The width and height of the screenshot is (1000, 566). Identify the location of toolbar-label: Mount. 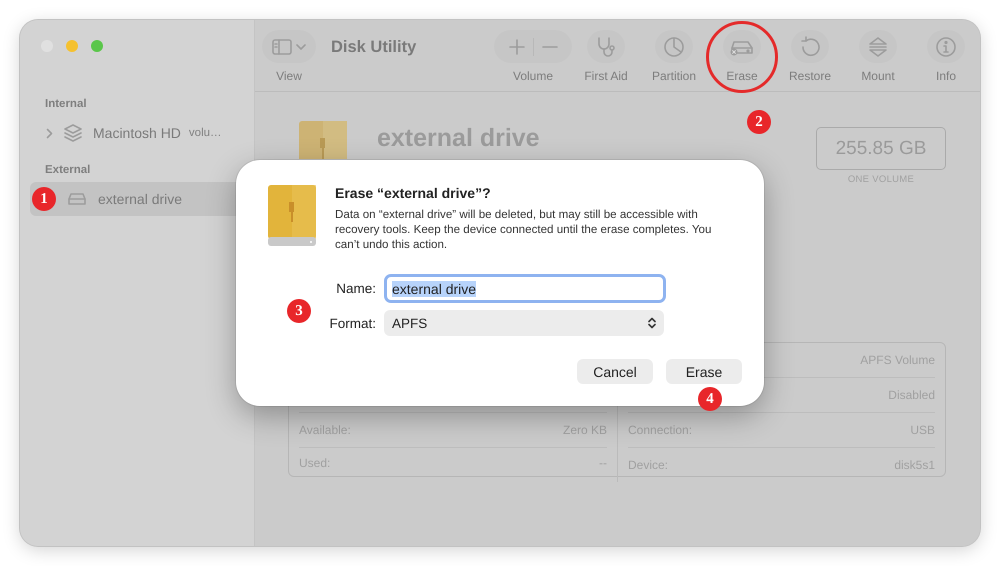
(878, 76).